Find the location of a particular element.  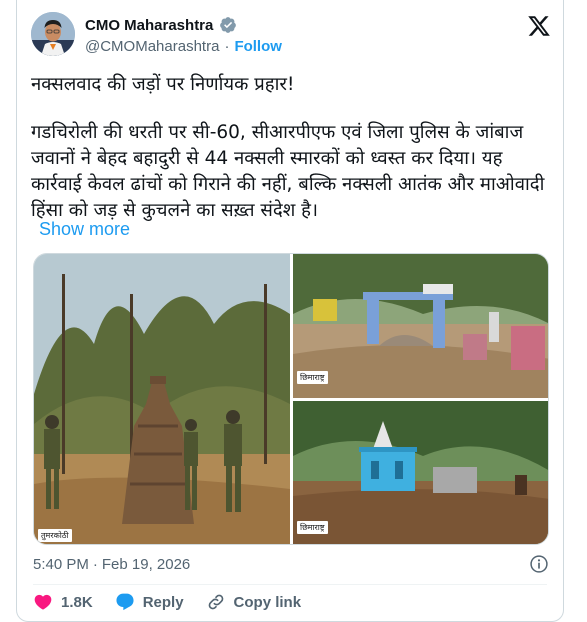

copy-link-button: Copy link is located at coordinates (254, 602).